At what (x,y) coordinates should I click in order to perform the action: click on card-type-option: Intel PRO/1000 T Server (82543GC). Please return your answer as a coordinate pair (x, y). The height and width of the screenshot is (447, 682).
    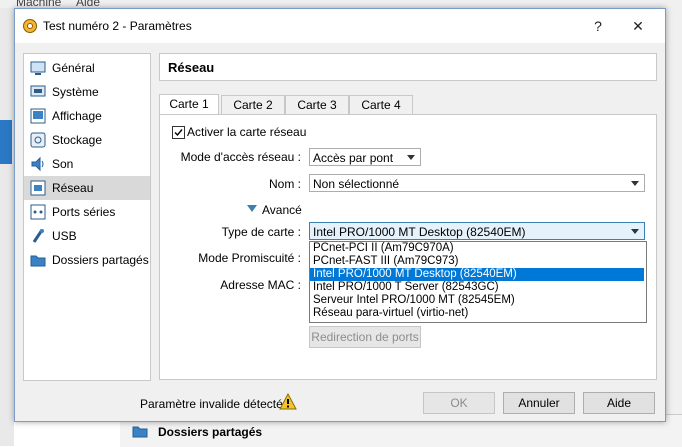
    Looking at the image, I should click on (477, 287).